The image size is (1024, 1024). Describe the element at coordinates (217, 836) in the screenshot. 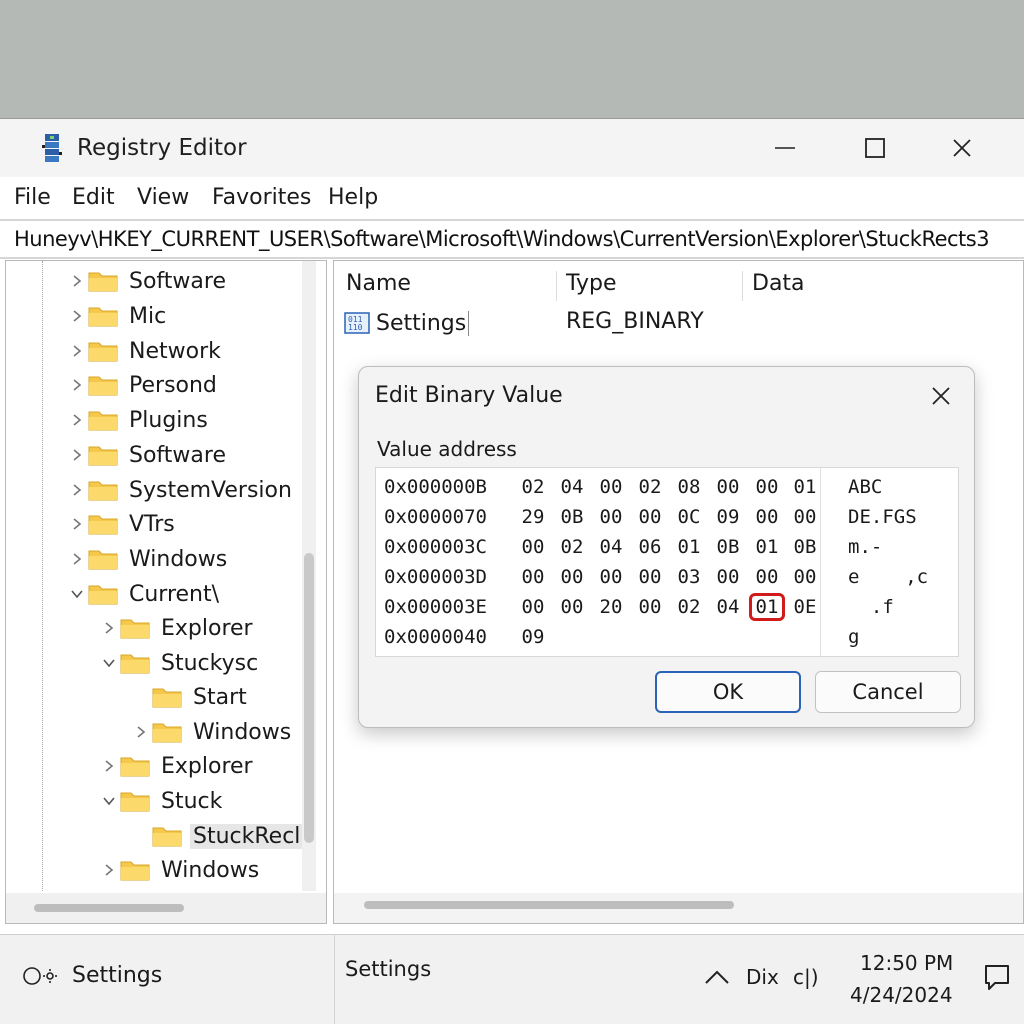

I see `tree-node: StuckRecl` at that location.